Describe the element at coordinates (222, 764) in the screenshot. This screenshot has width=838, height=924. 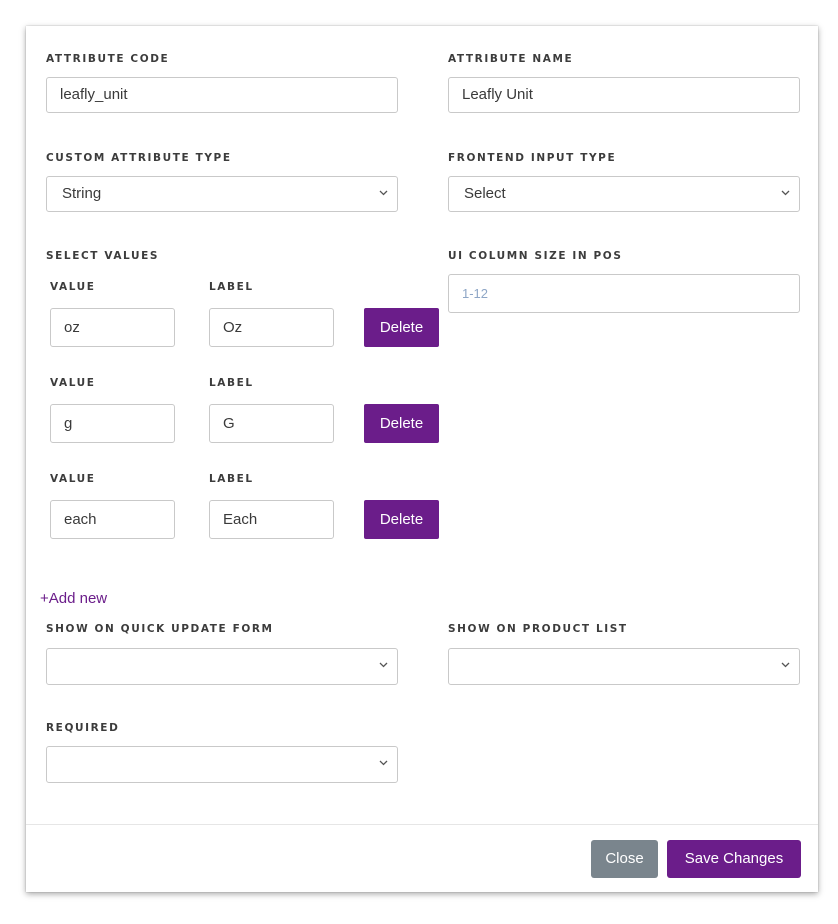
I see `required-select` at that location.